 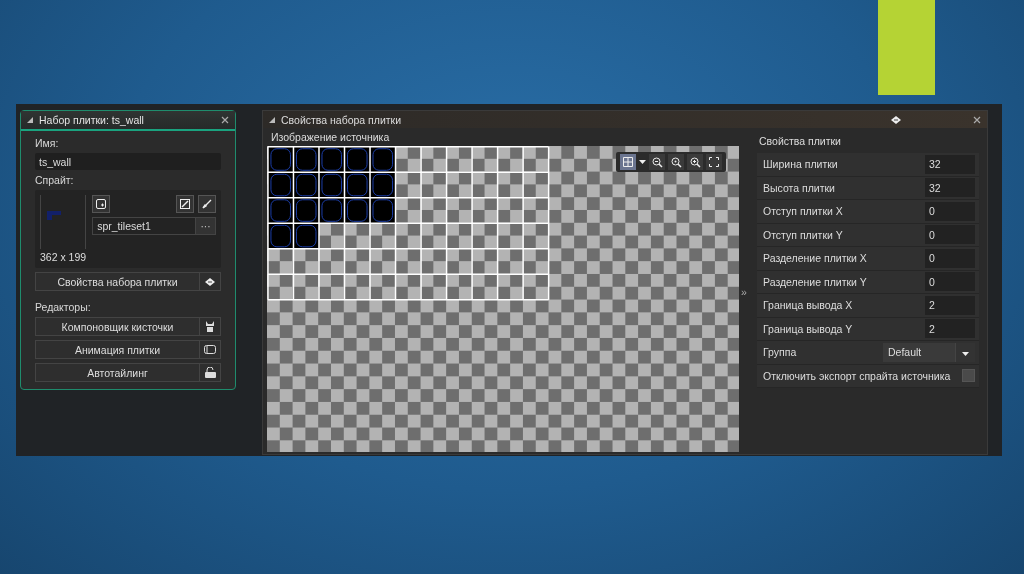 I want to click on splitter-handle: », so click(x=744, y=291).